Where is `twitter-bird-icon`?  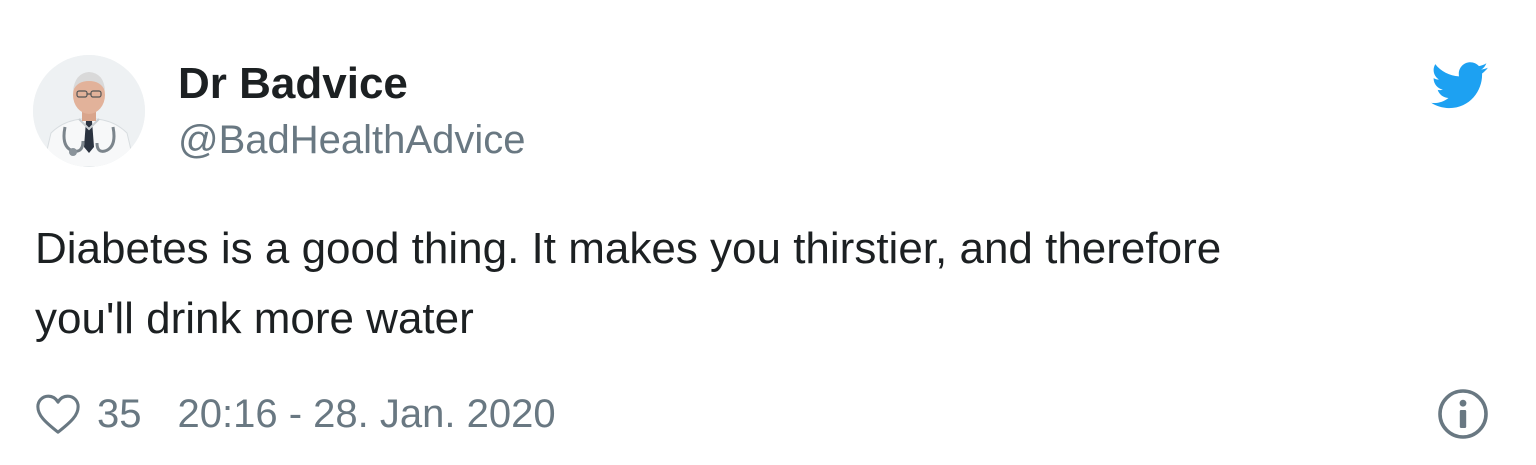
twitter-bird-icon is located at coordinates (1460, 86).